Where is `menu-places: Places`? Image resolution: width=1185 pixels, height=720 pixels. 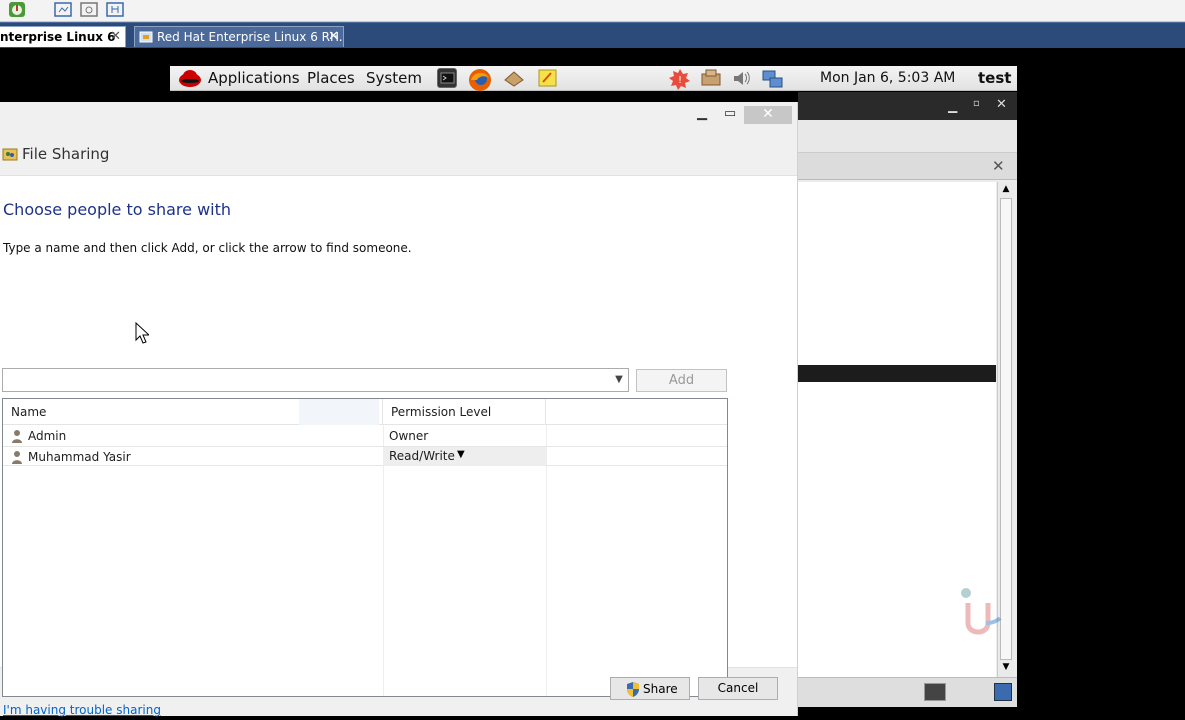
menu-places: Places is located at coordinates (331, 78).